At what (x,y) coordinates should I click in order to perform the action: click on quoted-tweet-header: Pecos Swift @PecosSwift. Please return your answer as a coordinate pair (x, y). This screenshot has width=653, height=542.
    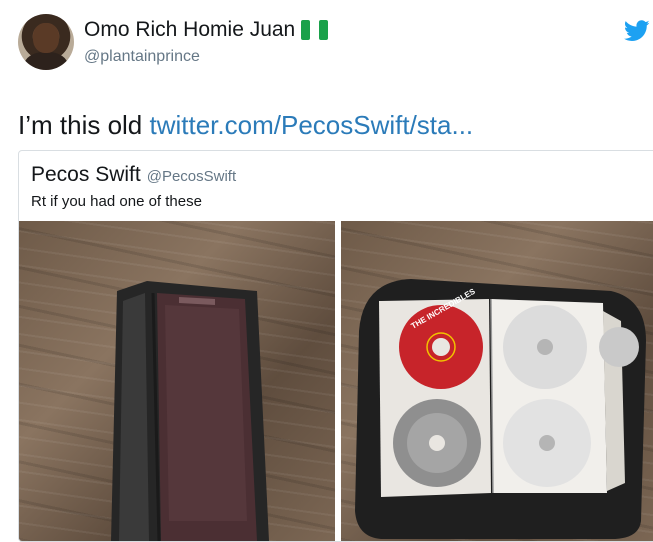
    Looking at the image, I should click on (133, 175).